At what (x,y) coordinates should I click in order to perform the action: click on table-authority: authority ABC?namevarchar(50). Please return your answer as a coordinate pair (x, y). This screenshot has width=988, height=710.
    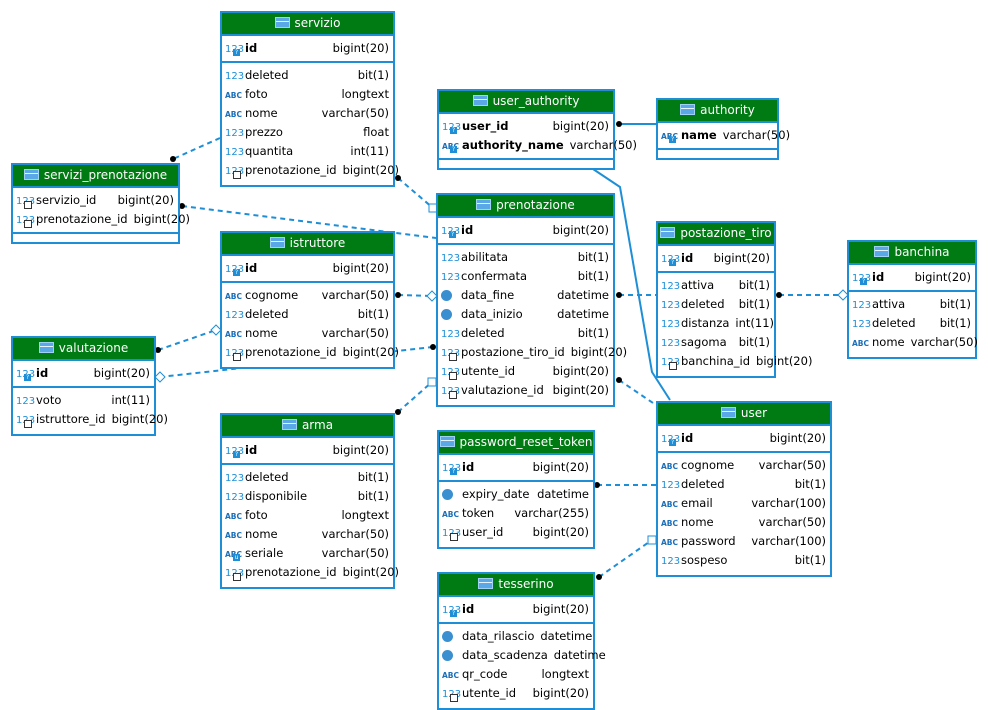
    Looking at the image, I should click on (723, 129).